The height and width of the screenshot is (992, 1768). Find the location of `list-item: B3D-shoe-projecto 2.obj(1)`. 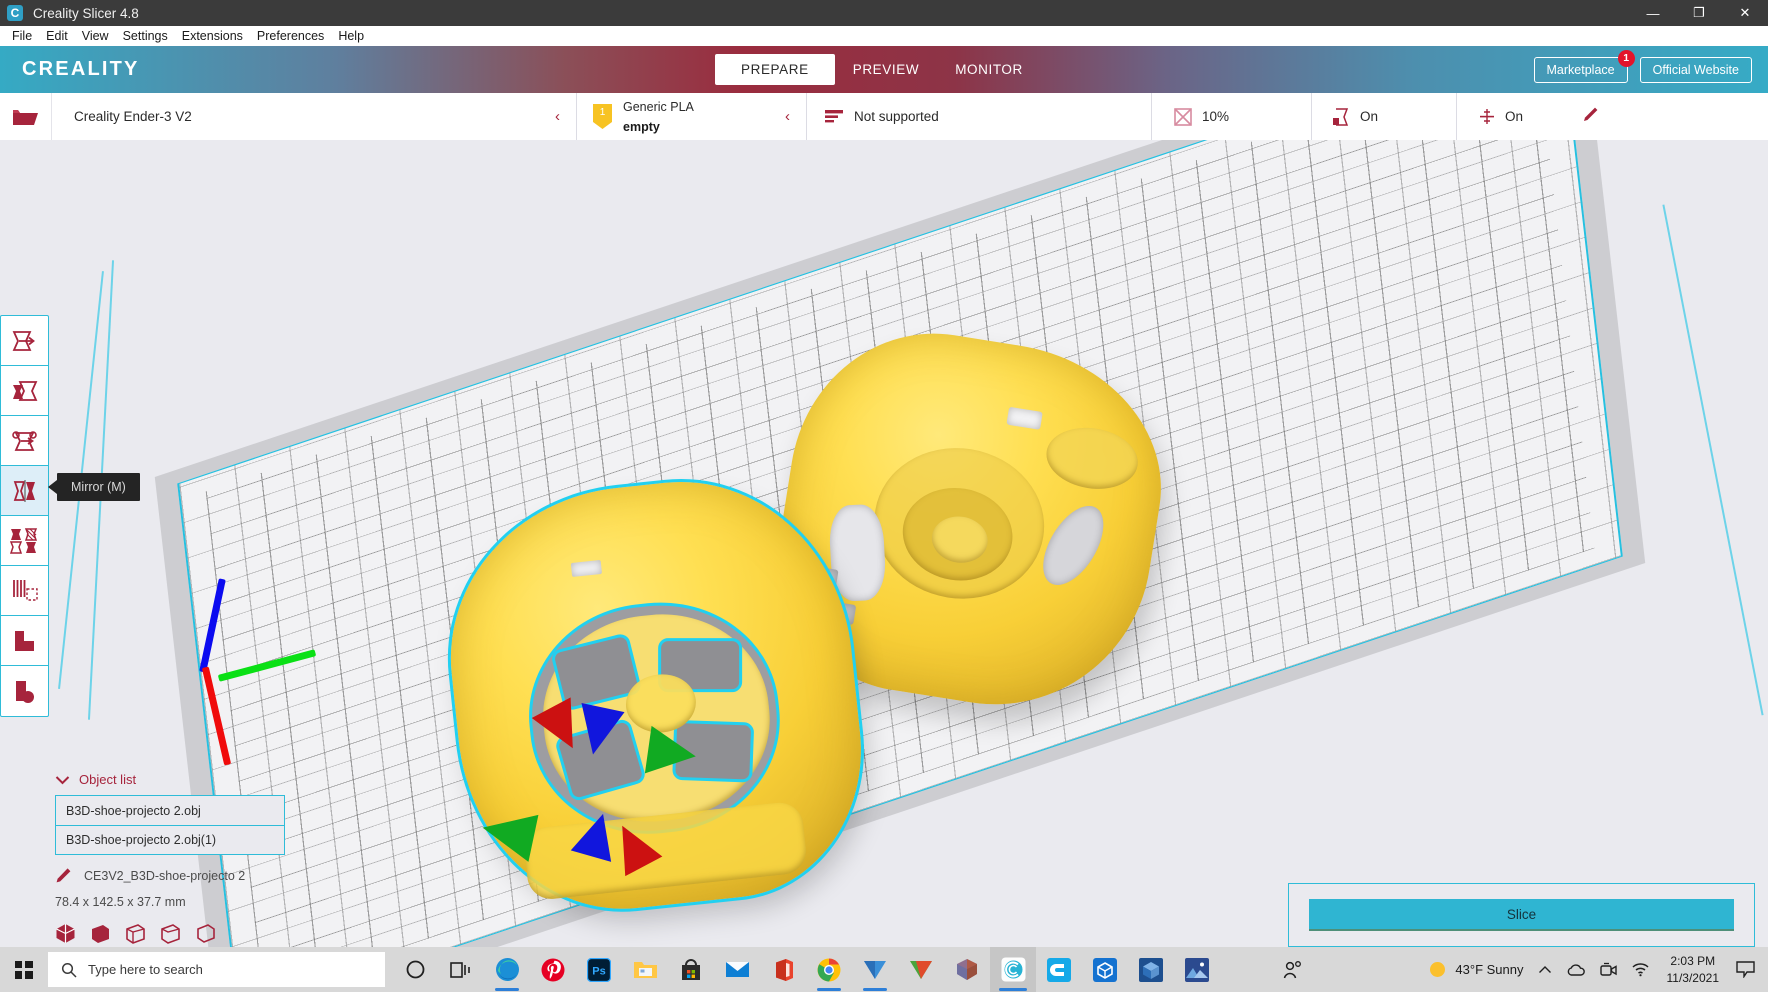

list-item: B3D-shoe-projecto 2.obj(1) is located at coordinates (170, 839).